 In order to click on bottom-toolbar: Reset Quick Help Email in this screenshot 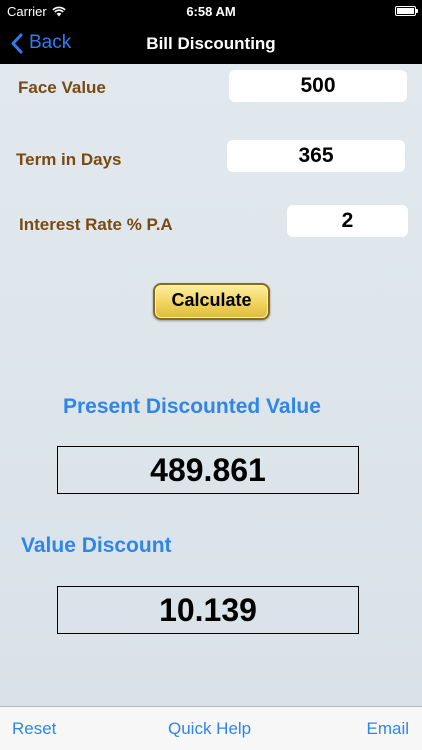, I will do `click(211, 728)`.